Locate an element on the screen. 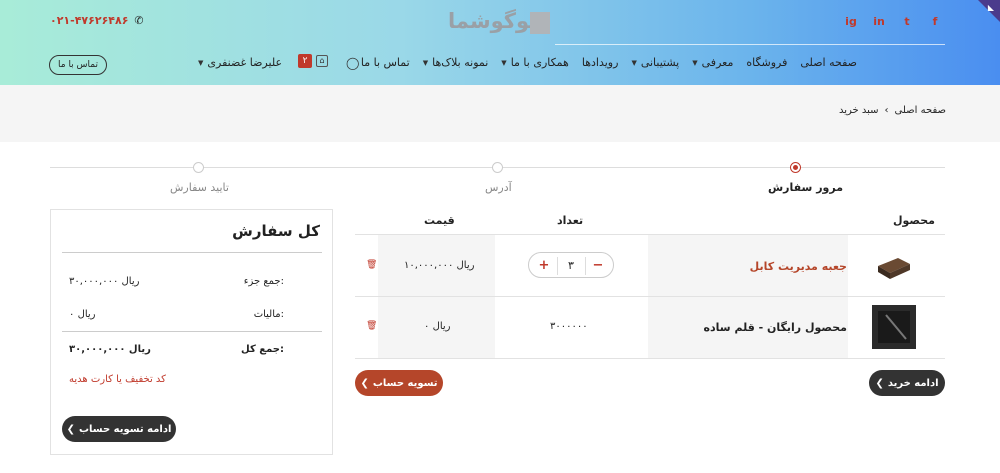 Image resolution: width=1000 pixels, height=473 pixels. continue-checkout-label: ادامه تسویه حساب is located at coordinates (125, 429).